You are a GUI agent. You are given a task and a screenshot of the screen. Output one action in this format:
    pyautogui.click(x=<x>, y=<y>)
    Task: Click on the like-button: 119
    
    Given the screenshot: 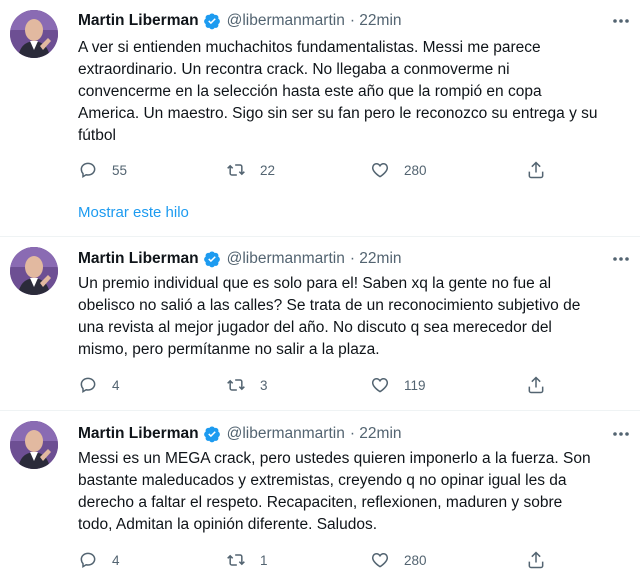 What is the action you would take?
    pyautogui.click(x=398, y=385)
    